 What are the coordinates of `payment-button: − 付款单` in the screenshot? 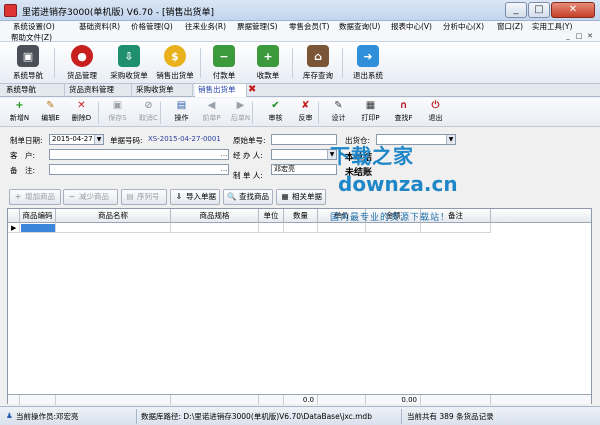 It's located at (224, 63).